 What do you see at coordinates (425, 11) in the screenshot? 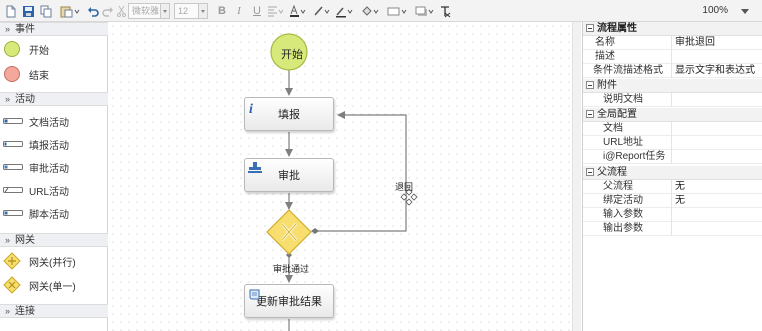
I see `shadow-icon` at bounding box center [425, 11].